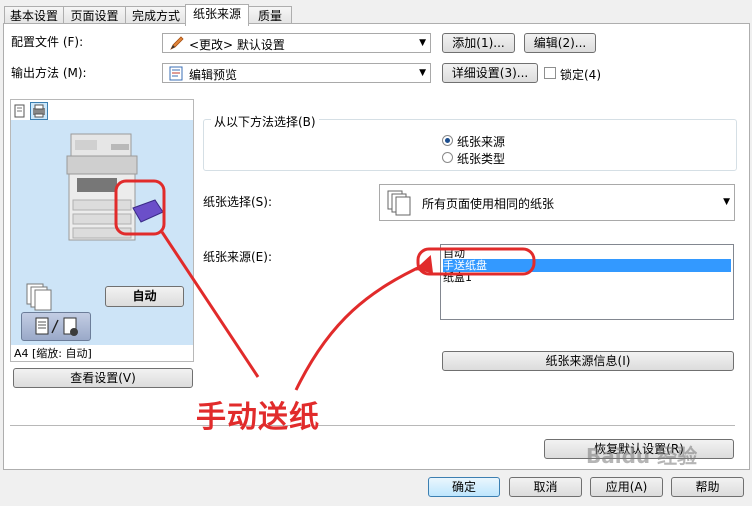  I want to click on tab-paper-source: 纸张来源, so click(217, 15).